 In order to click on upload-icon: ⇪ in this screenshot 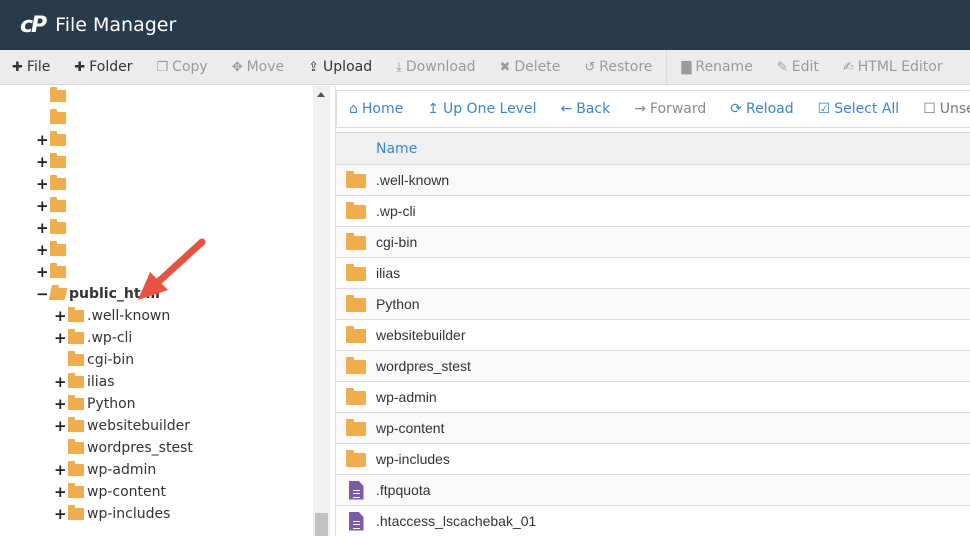, I will do `click(314, 67)`.